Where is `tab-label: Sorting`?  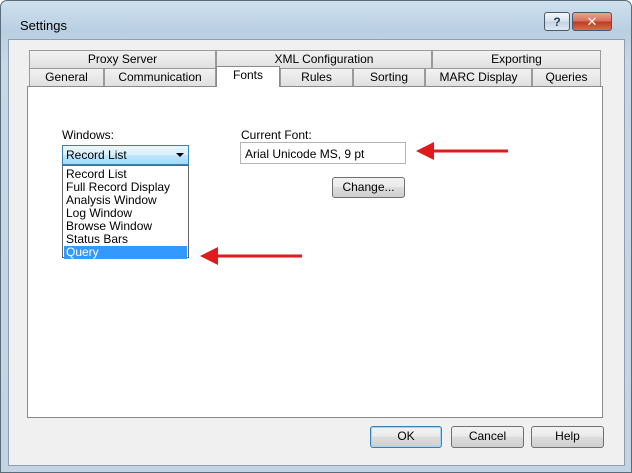
tab-label: Sorting is located at coordinates (389, 77).